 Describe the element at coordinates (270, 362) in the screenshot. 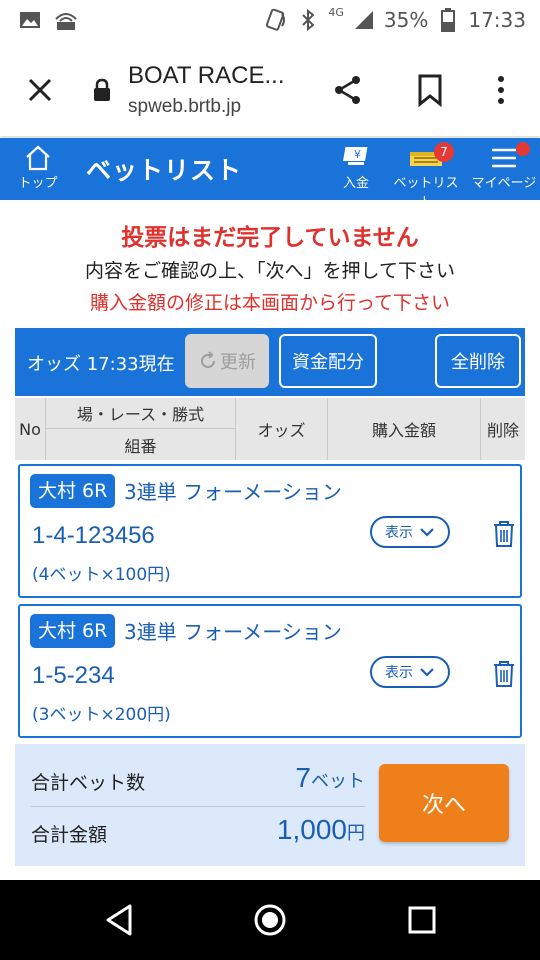

I see `odds-toolbar: オッズ 17:33現在 更新 資金配分 全削除` at that location.